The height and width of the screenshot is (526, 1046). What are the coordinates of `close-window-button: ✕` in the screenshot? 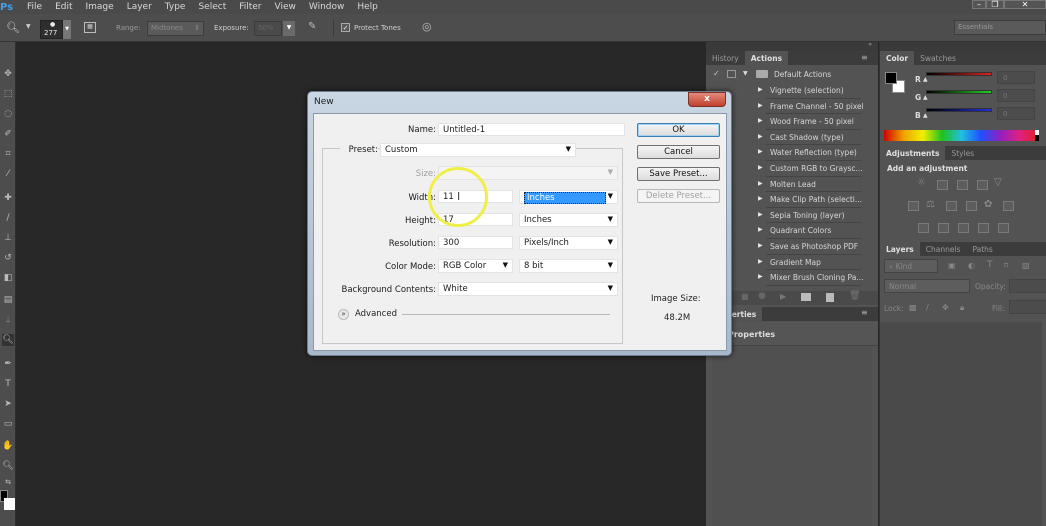 It's located at (1025, 4).